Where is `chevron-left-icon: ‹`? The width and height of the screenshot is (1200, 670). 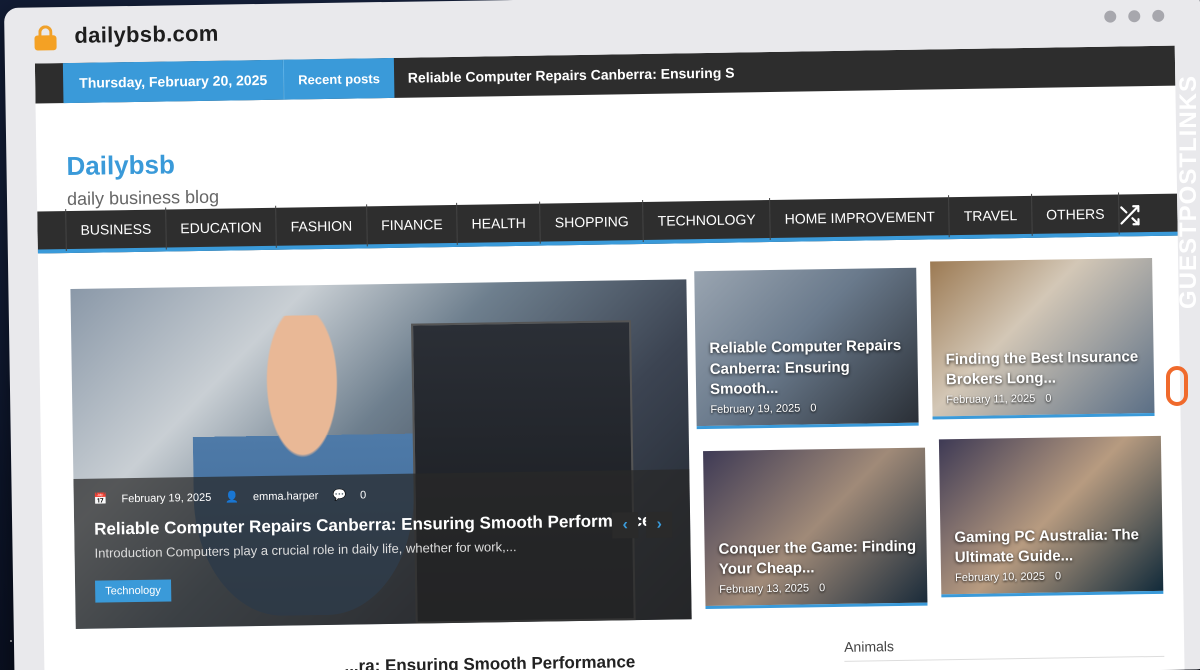
chevron-left-icon: ‹ is located at coordinates (625, 525).